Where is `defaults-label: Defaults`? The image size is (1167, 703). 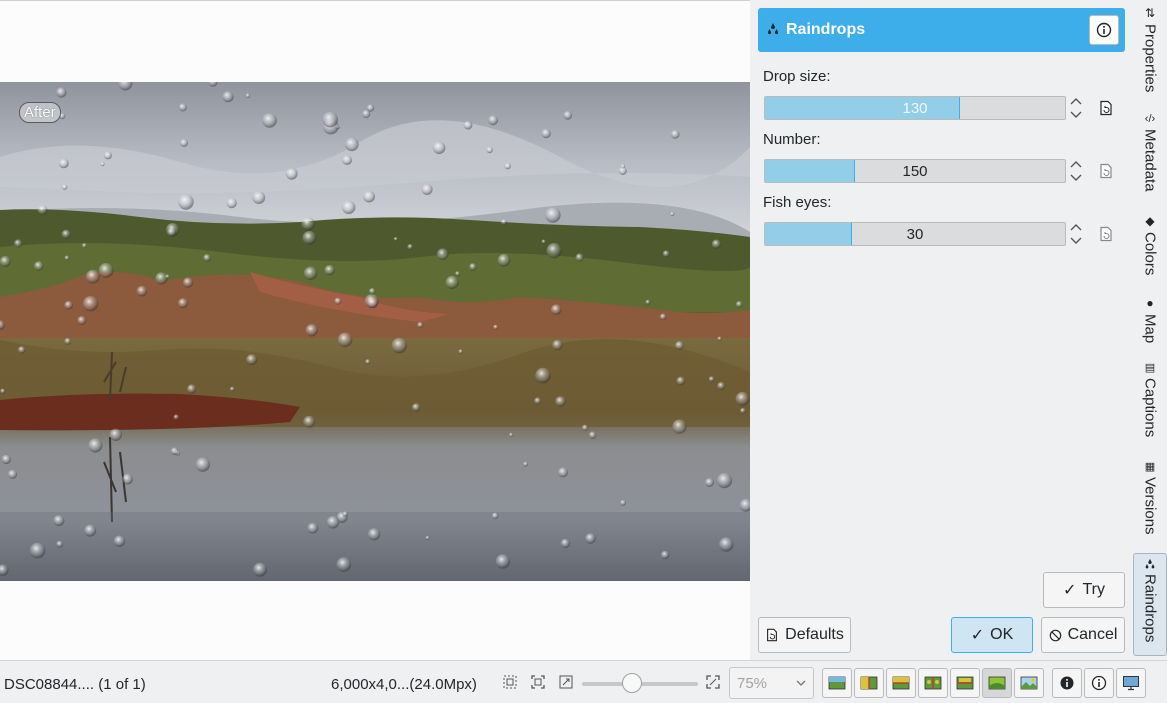
defaults-label: Defaults is located at coordinates (814, 634).